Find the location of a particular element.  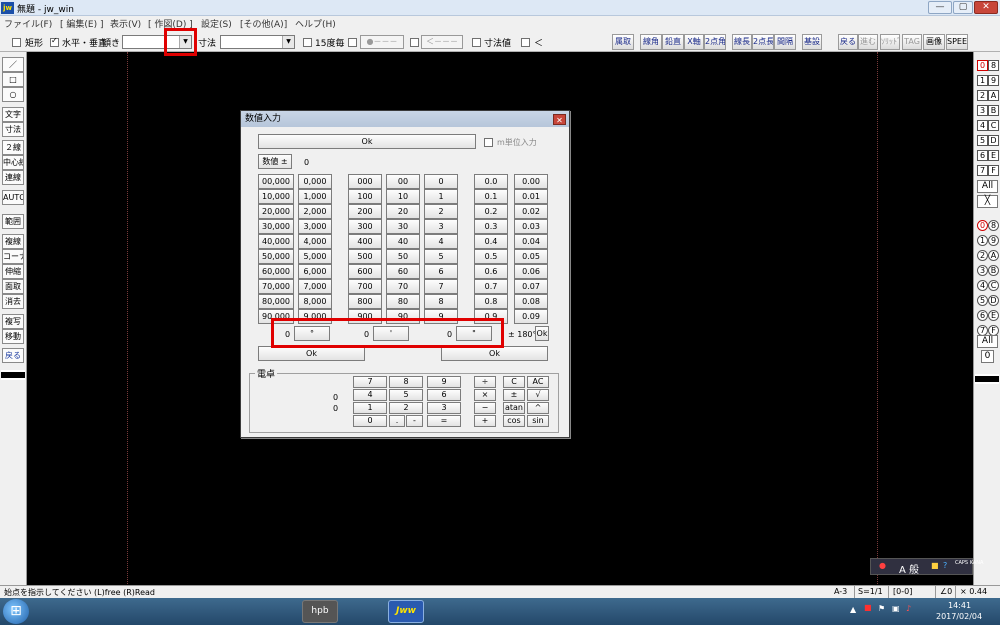

num-button: 0.07 is located at coordinates (531, 286).